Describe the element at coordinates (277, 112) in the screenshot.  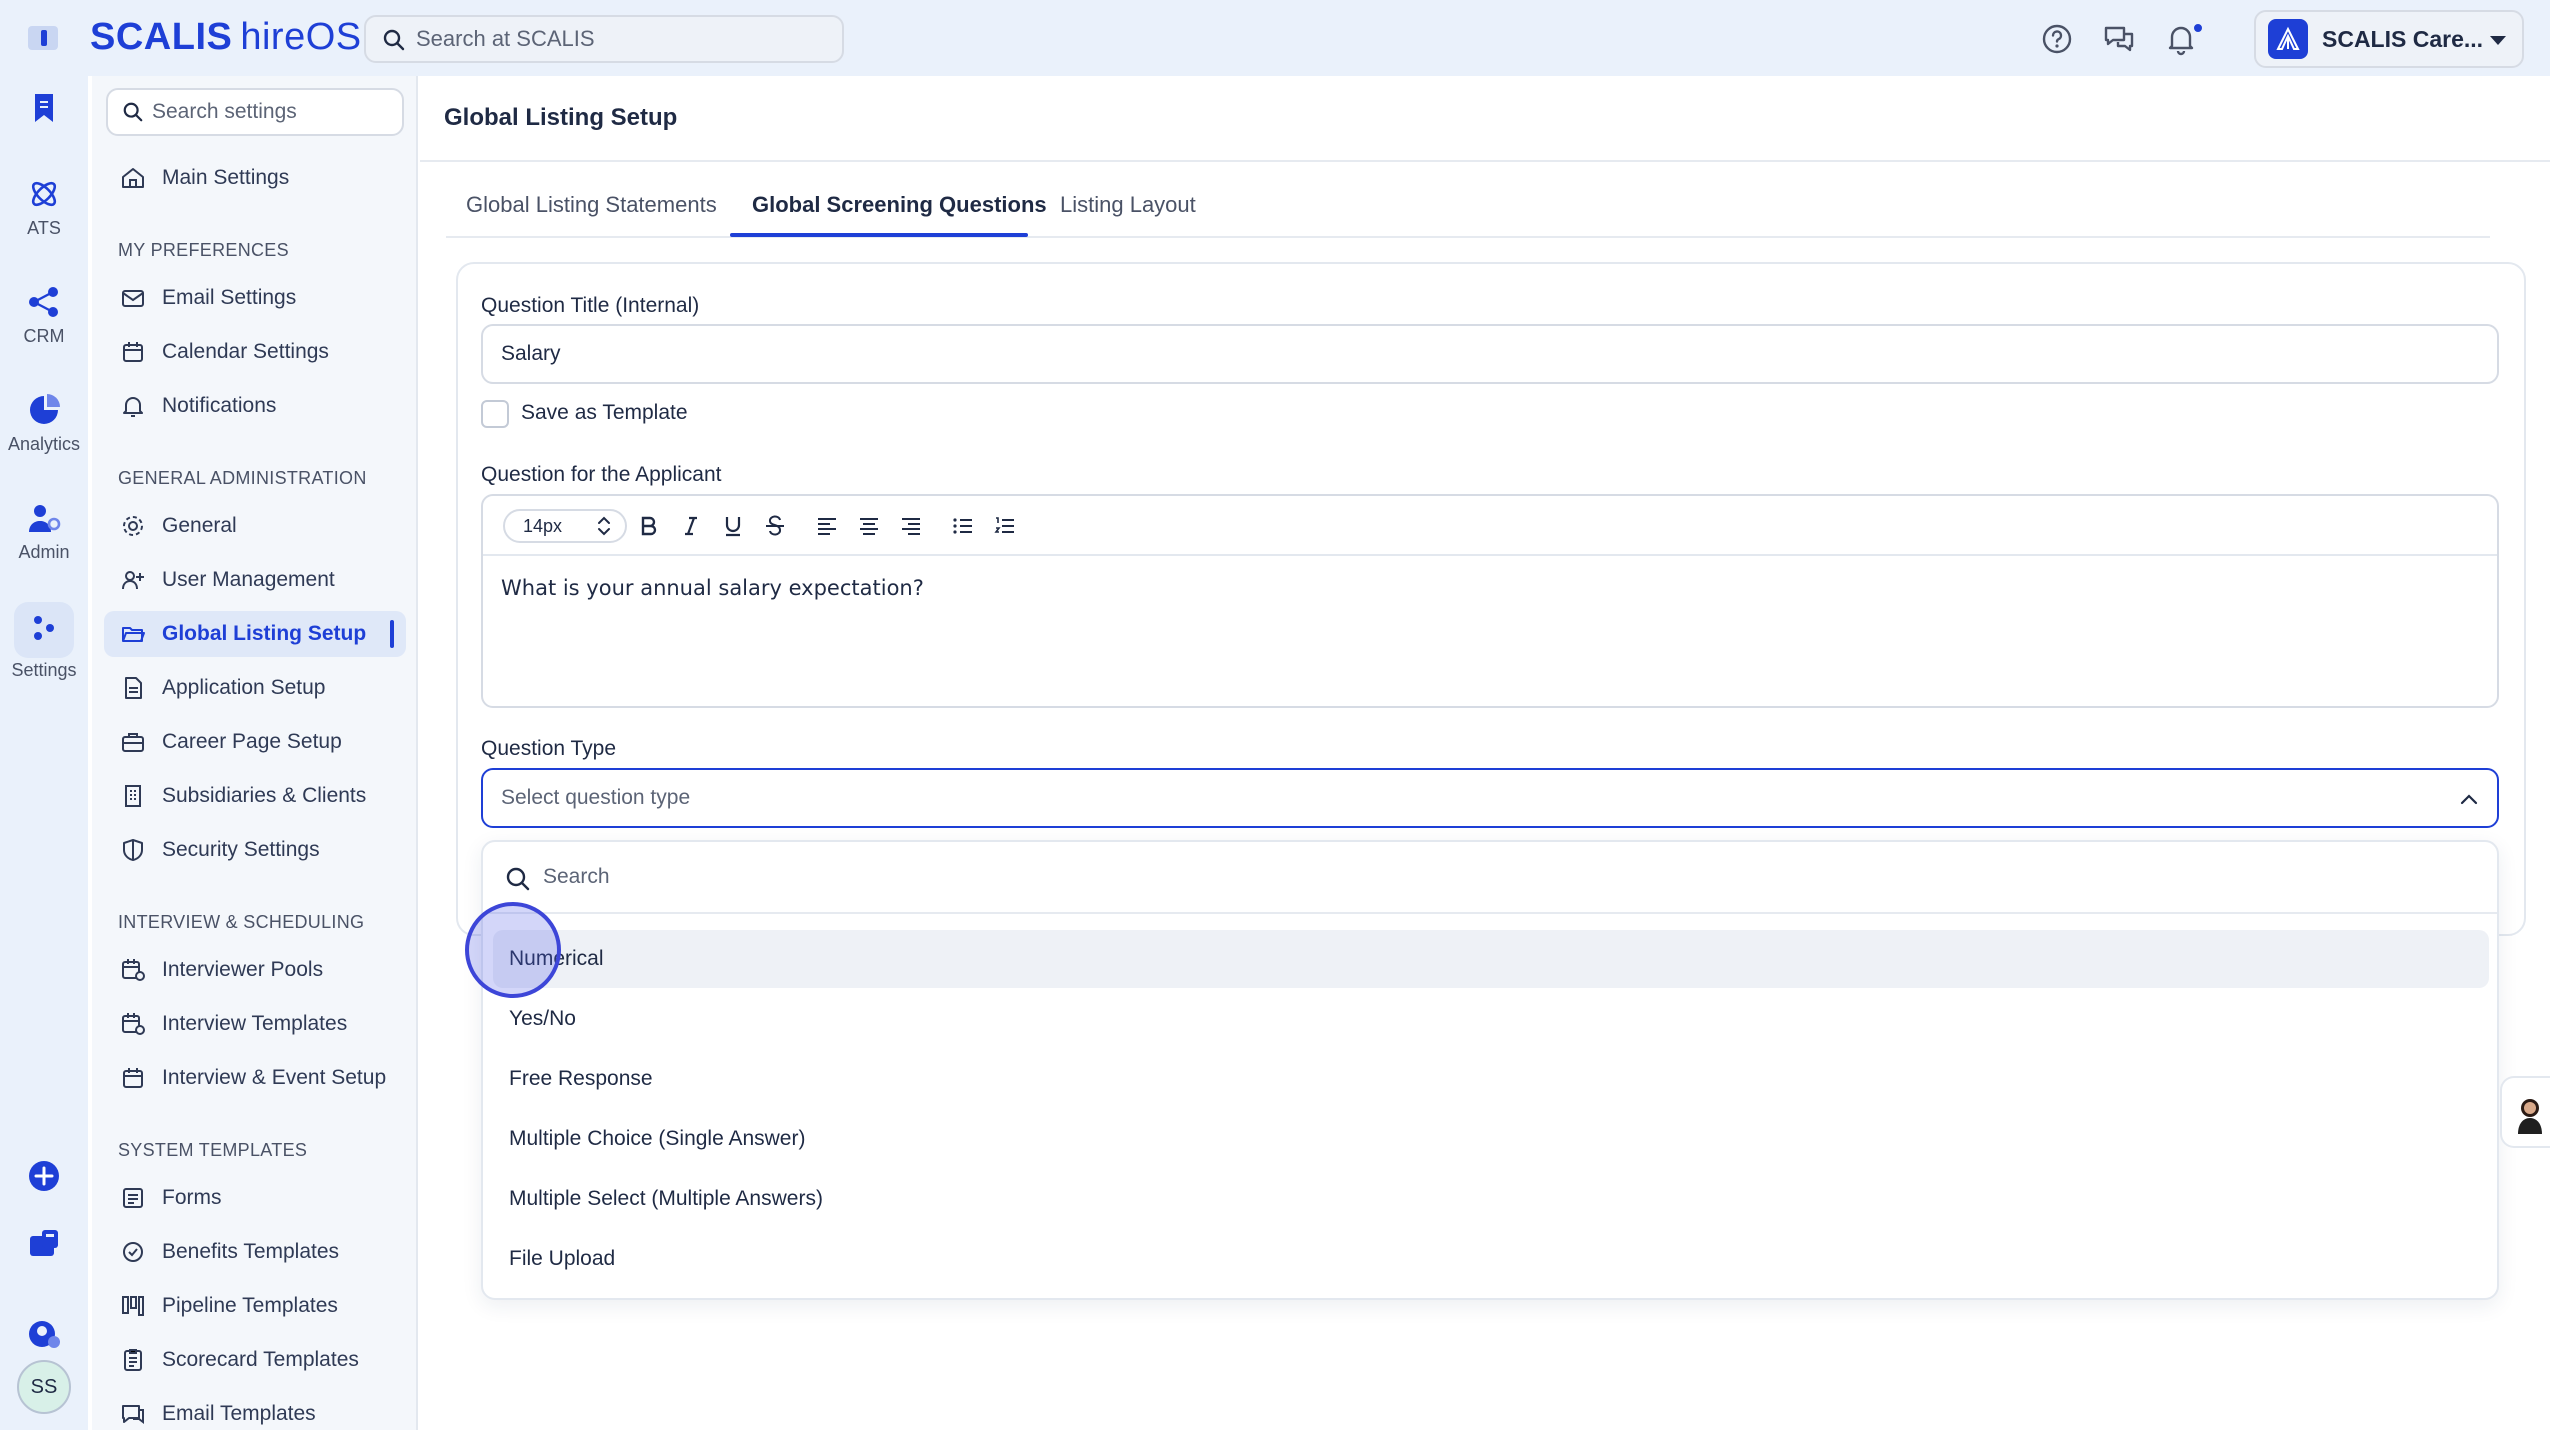
I see `settings-search-input` at that location.